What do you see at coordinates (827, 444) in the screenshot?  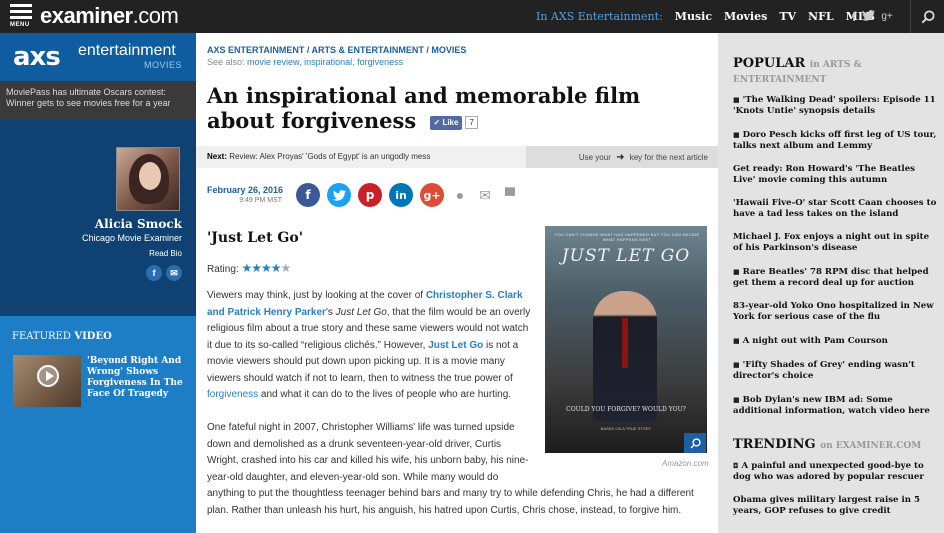 I see `trending-heading: TRENDING on EXAMINER.COM` at bounding box center [827, 444].